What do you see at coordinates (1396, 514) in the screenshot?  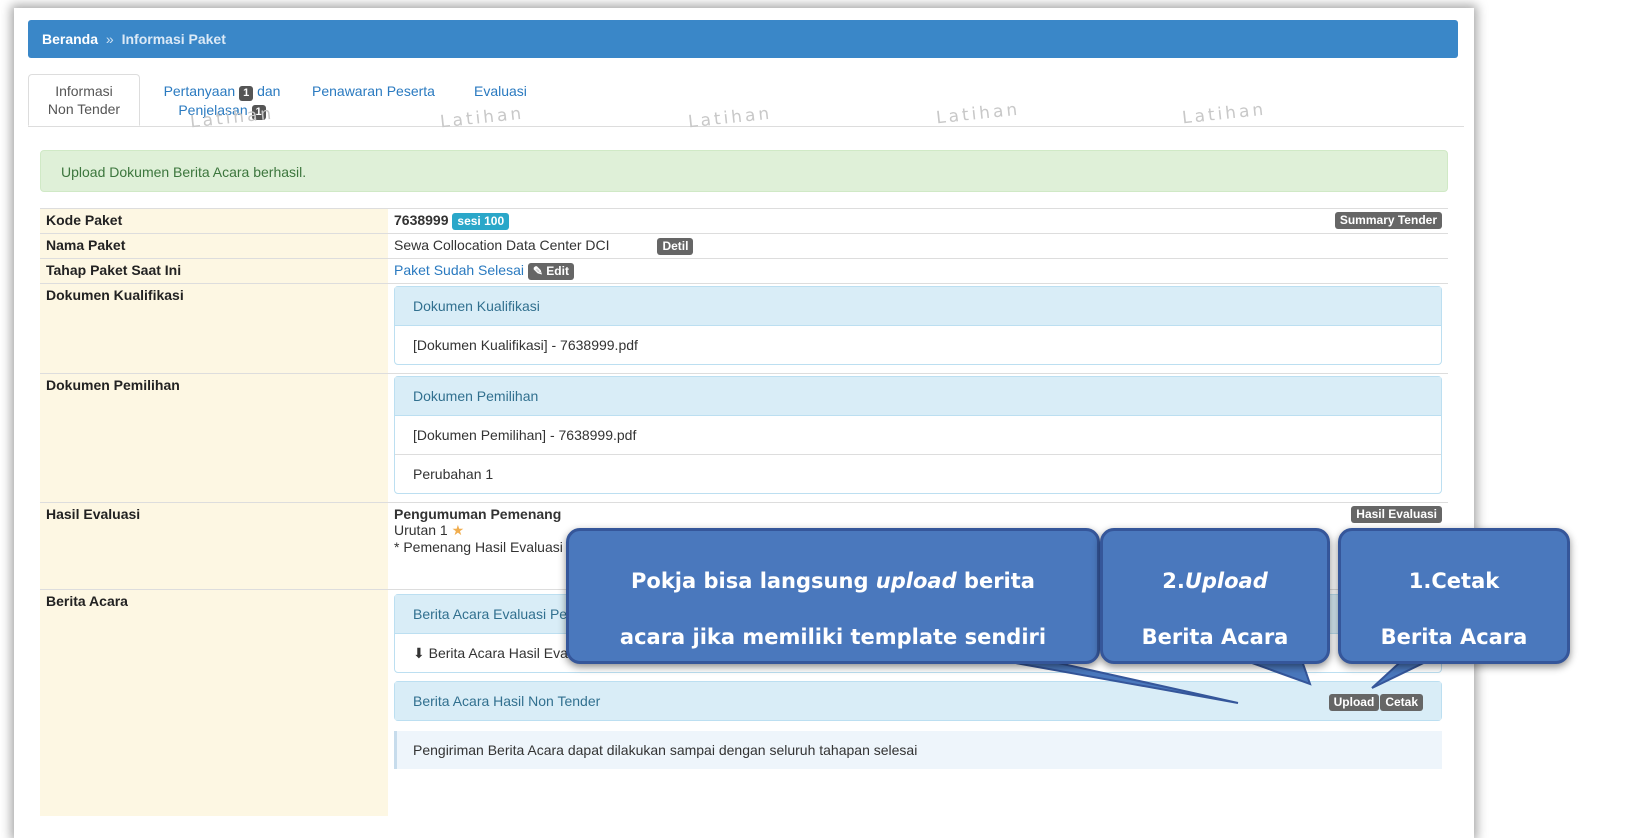 I see `hasil-evaluasi-button: Hasil Evaluasi` at bounding box center [1396, 514].